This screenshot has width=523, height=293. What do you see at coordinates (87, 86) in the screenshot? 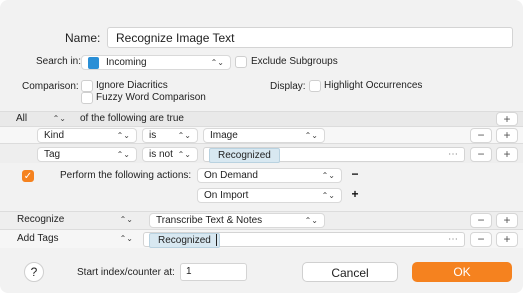
I see `ignore-diacritics-checkbox` at bounding box center [87, 86].